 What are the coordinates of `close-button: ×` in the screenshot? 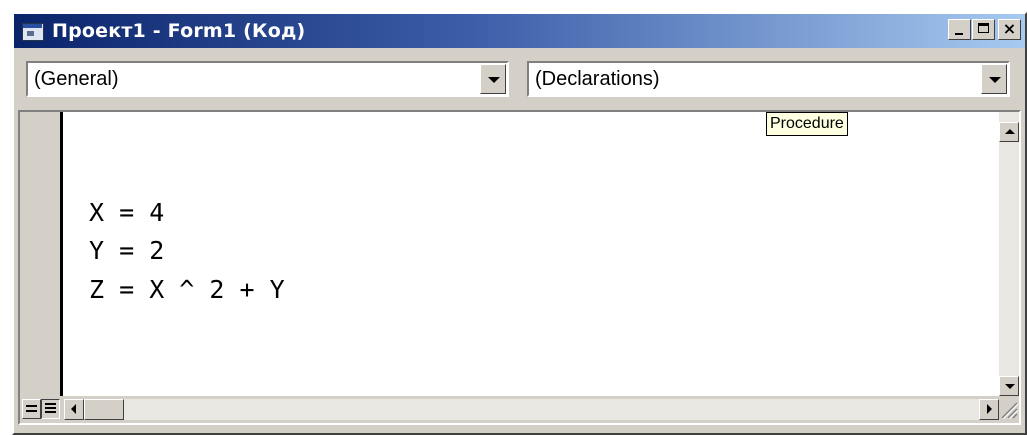 It's located at (1009, 29).